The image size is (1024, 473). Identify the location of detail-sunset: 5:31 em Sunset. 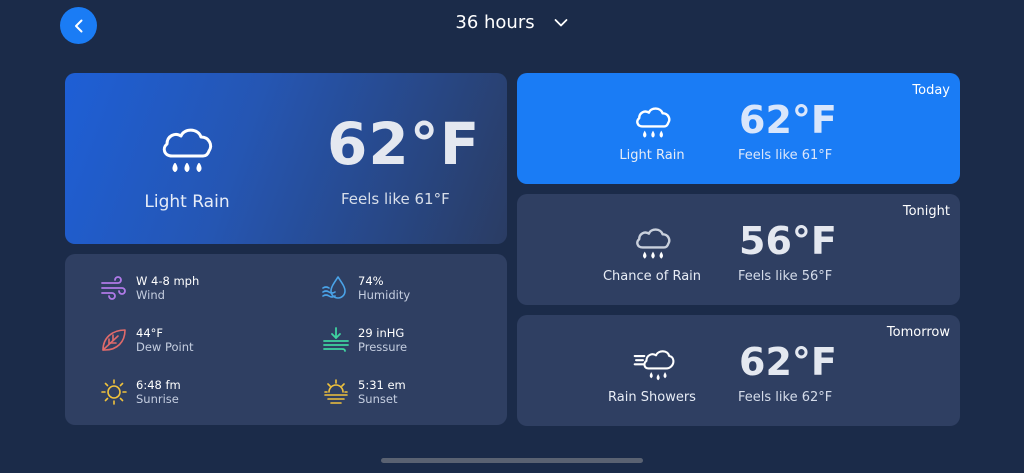
(364, 392).